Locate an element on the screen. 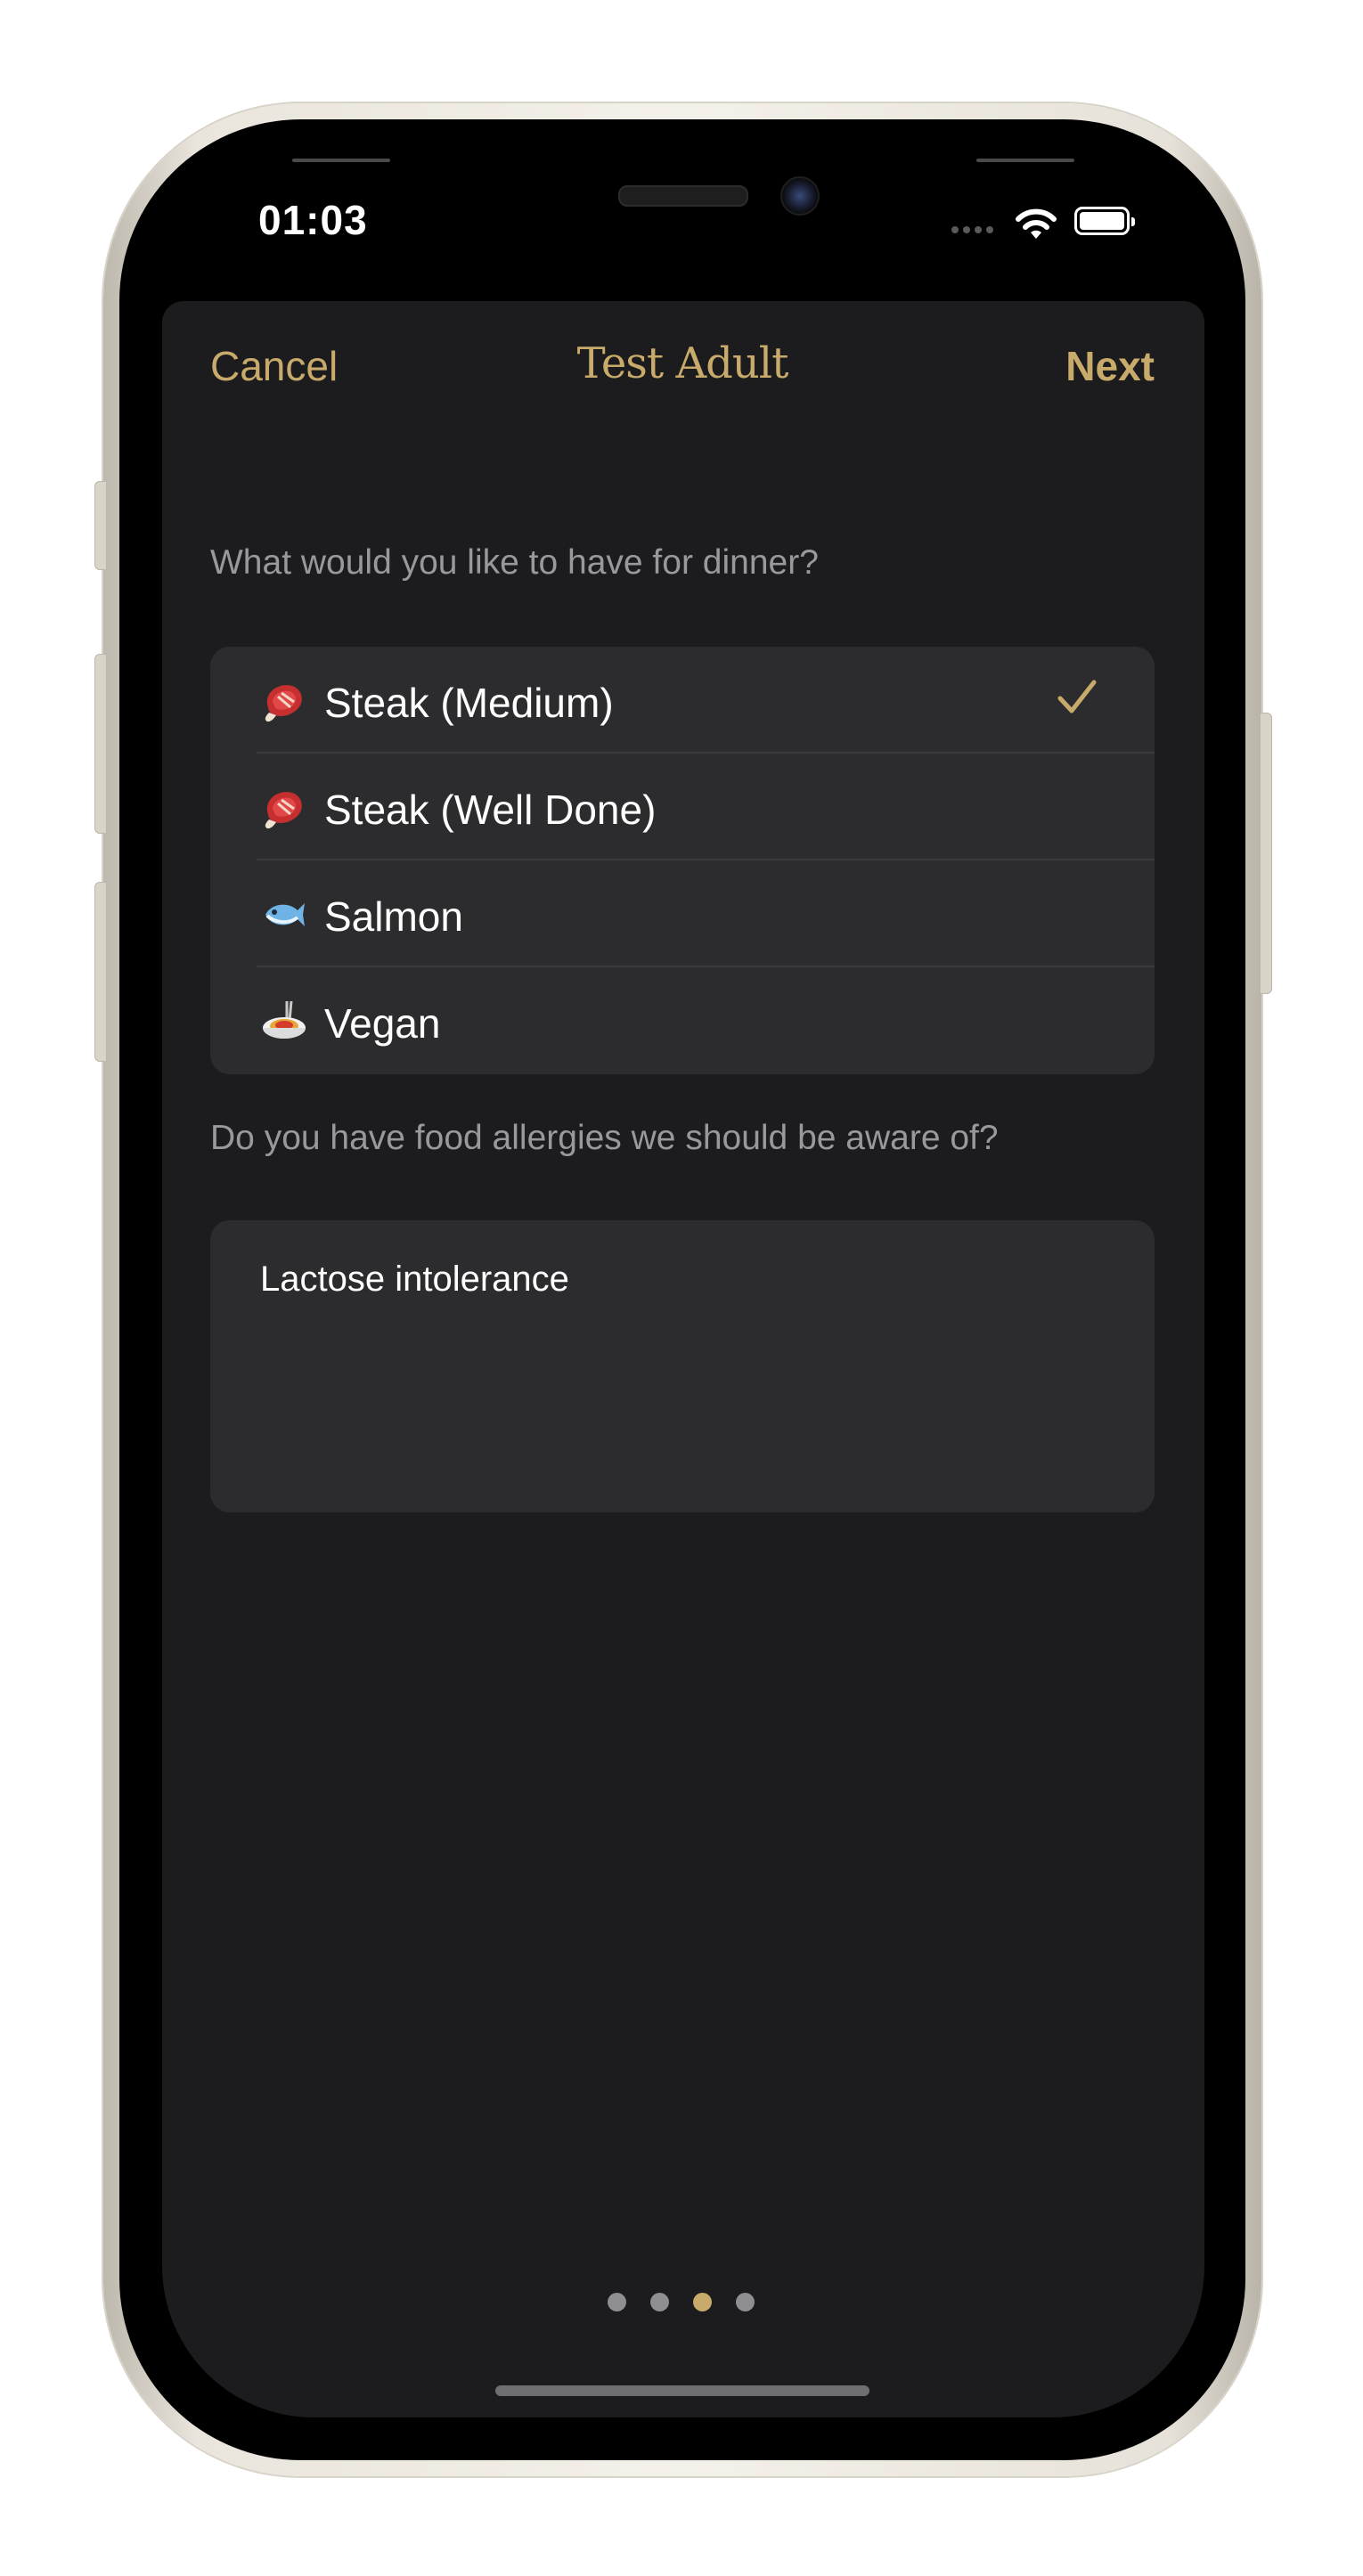  option-steak-medium: Steak (Medium) is located at coordinates (682, 700).